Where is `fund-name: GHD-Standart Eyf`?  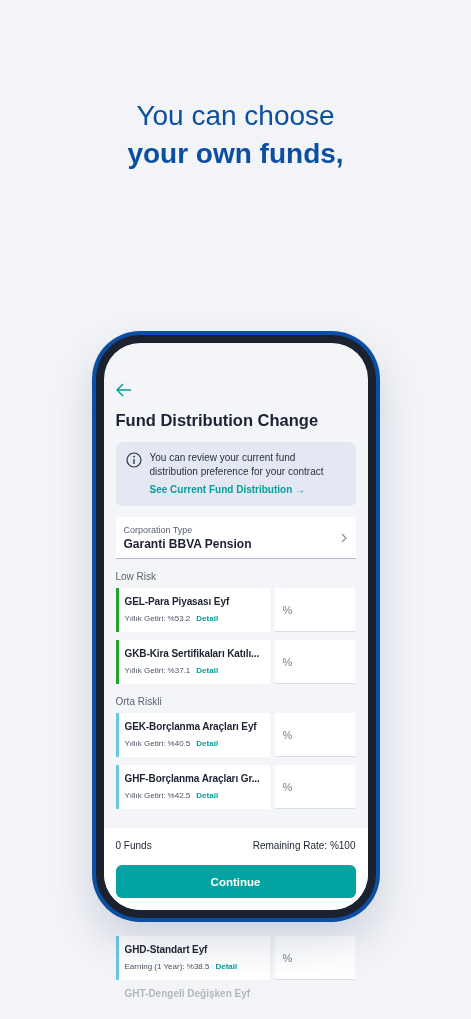
fund-name: GHD-Standart Eyf is located at coordinates (166, 949).